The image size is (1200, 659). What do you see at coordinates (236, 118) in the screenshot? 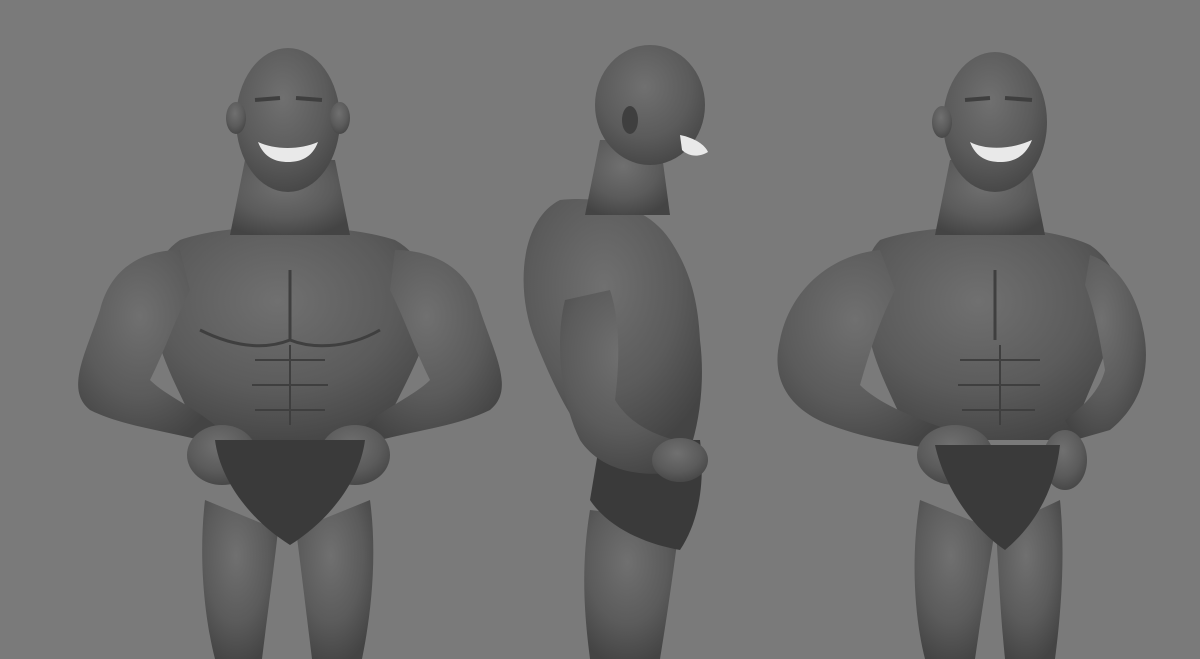
I see `front-left-ear` at bounding box center [236, 118].